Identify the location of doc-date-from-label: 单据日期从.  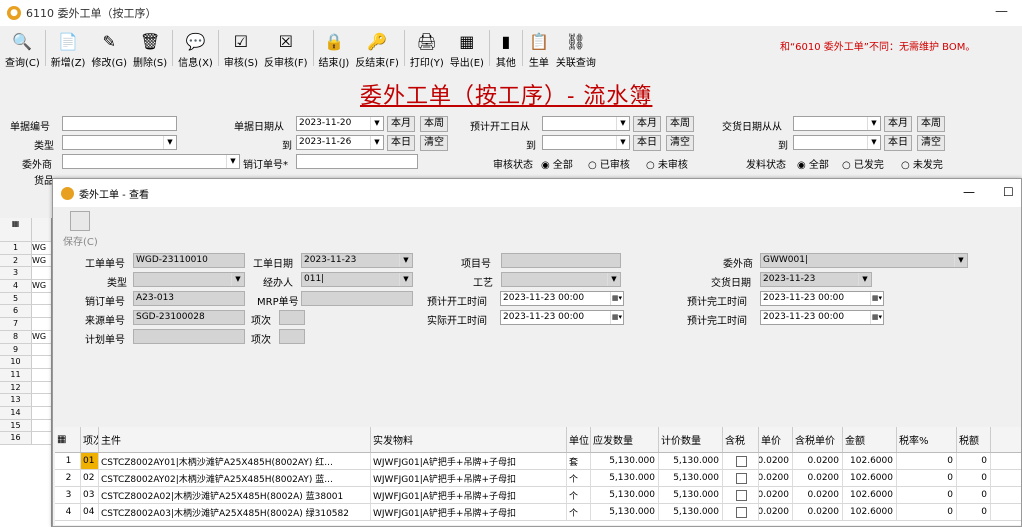
(259, 127).